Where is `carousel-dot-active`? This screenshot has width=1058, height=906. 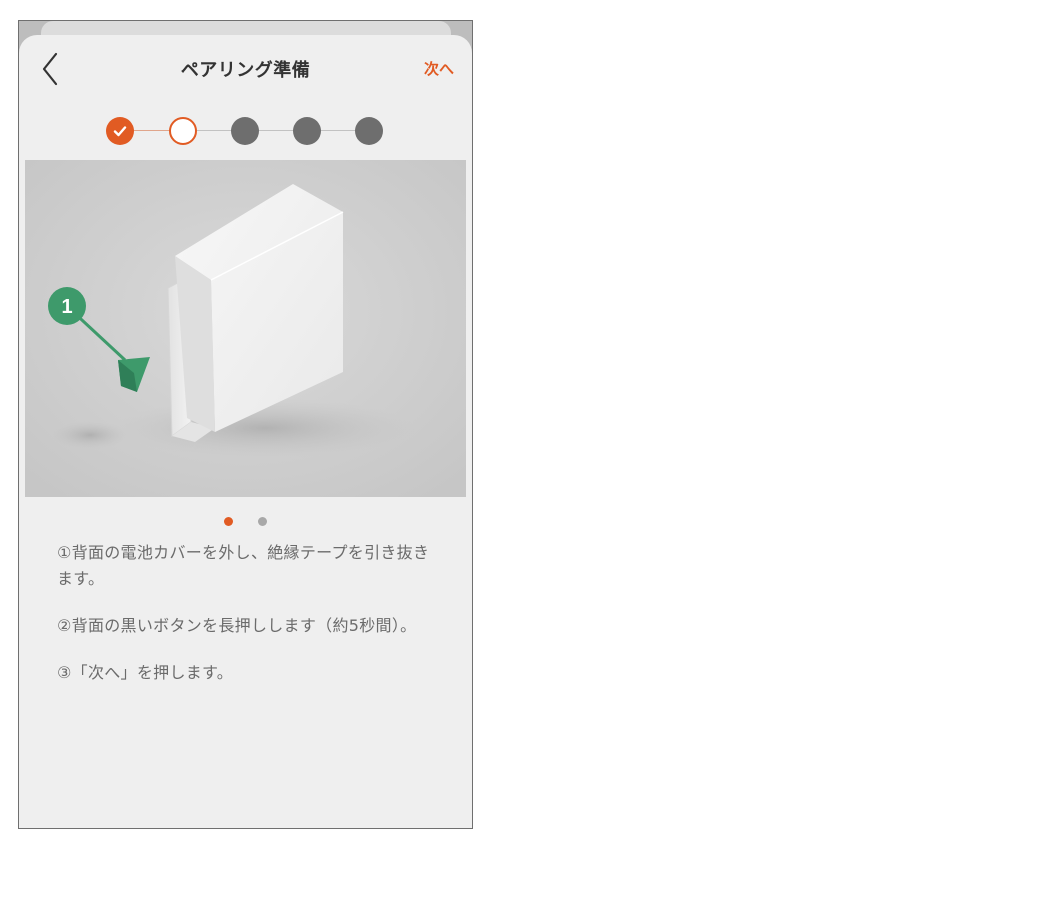 carousel-dot-active is located at coordinates (228, 521).